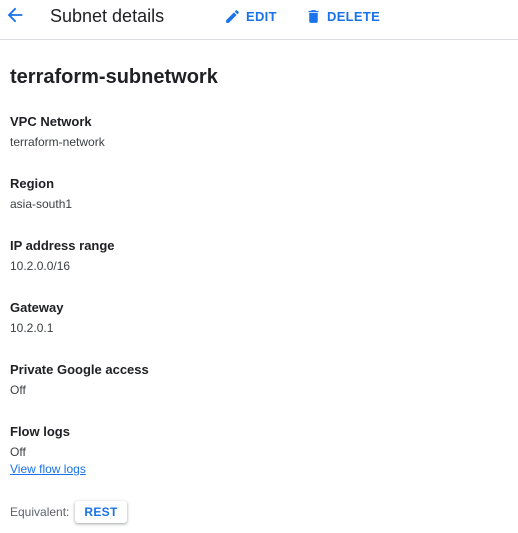 This screenshot has width=518, height=533. What do you see at coordinates (101, 512) in the screenshot?
I see `rest-button: REST` at bounding box center [101, 512].